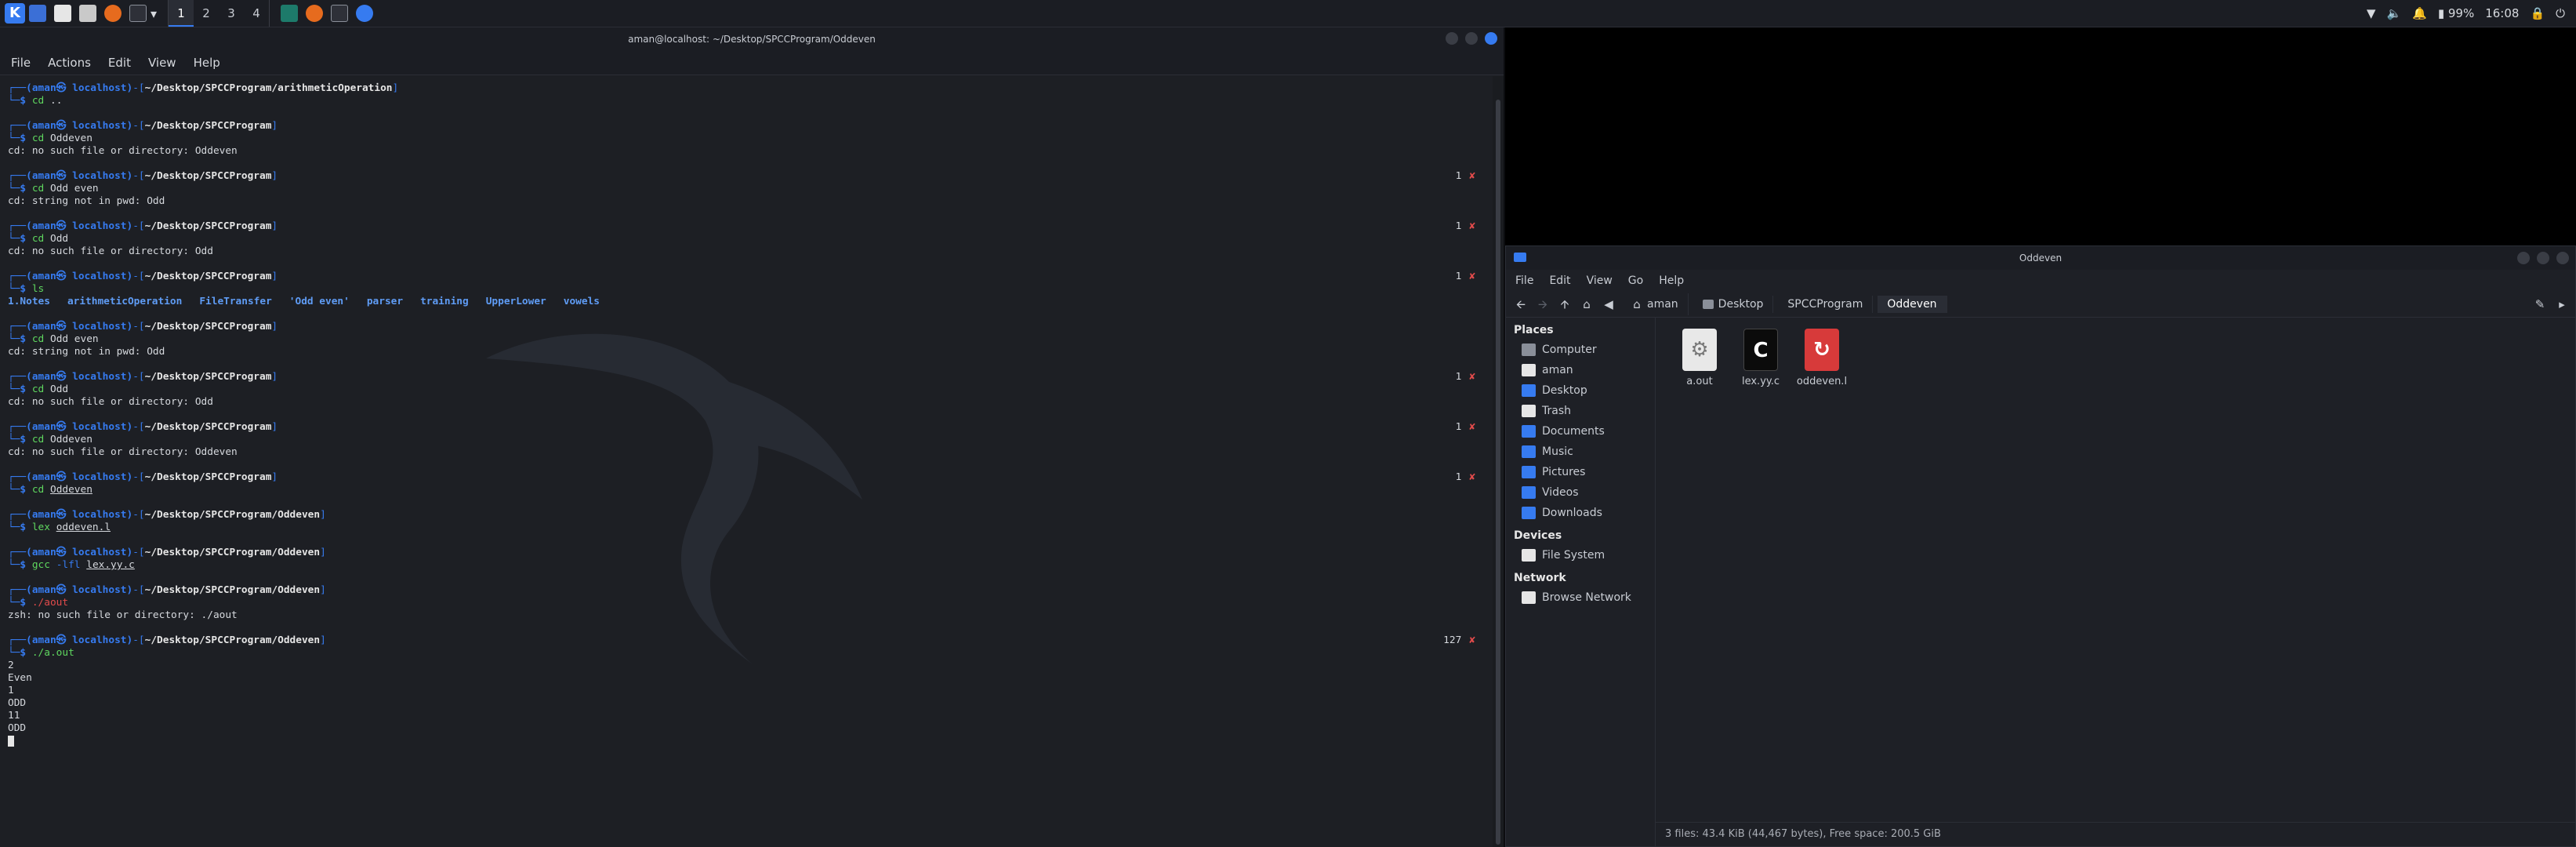  What do you see at coordinates (1529, 472) in the screenshot?
I see `pictures-folder-icon` at bounding box center [1529, 472].